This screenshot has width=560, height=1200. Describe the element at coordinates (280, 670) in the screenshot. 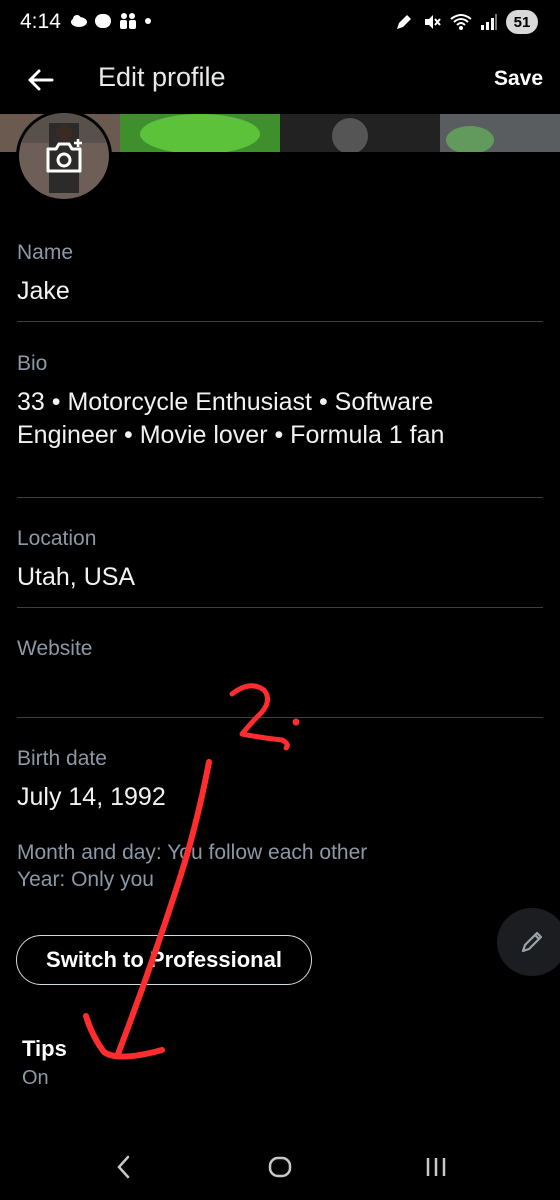

I see `website-field: Website` at that location.